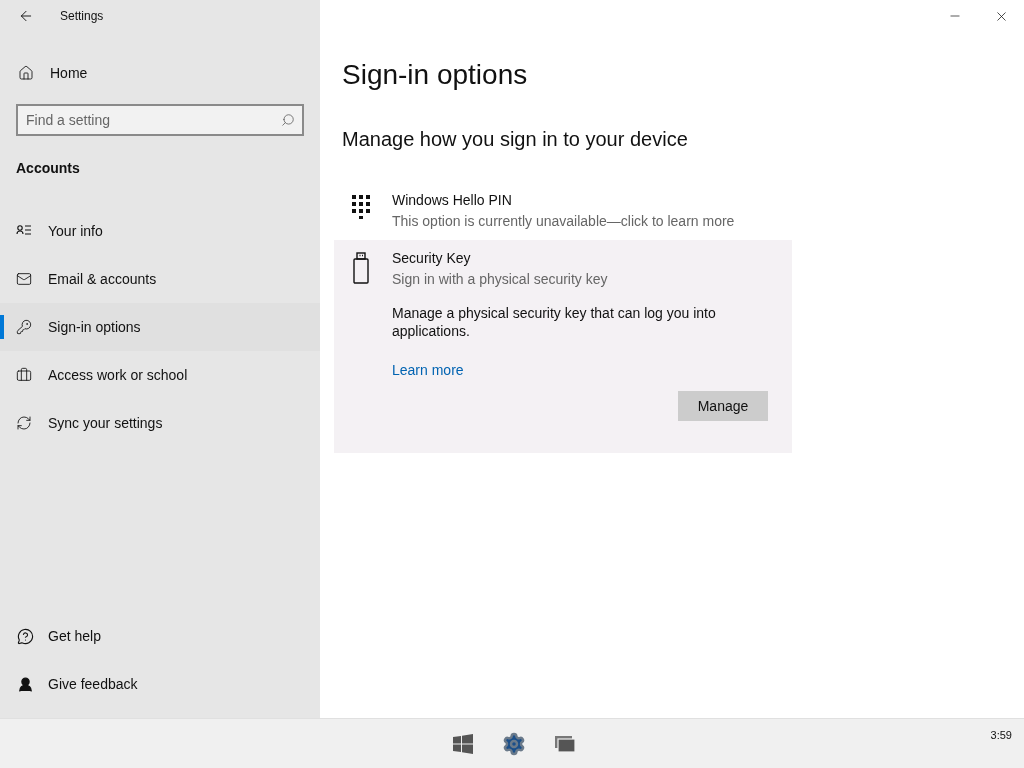  What do you see at coordinates (288, 120) in the screenshot?
I see `search-icon` at bounding box center [288, 120].